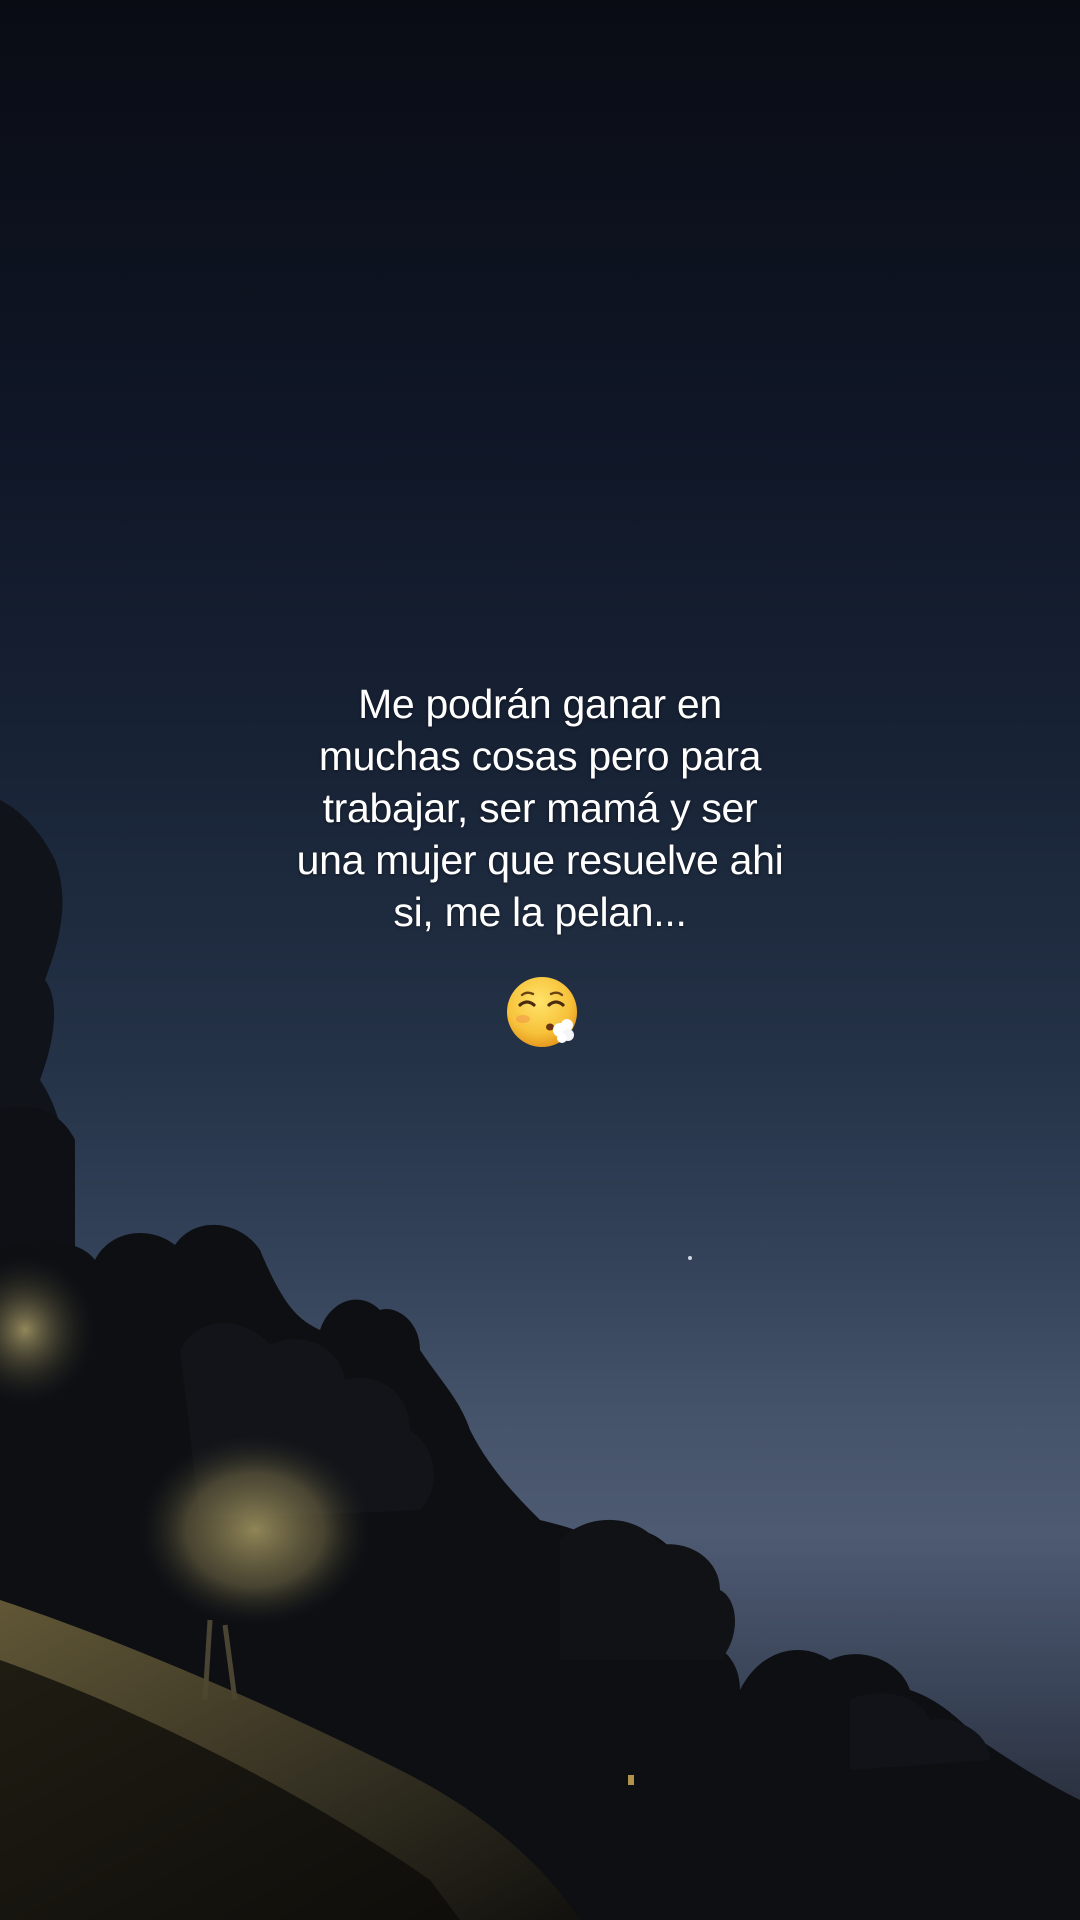  What do you see at coordinates (540, 860) in the screenshot?
I see `caption-line: una mujer que resuelve ahi` at bounding box center [540, 860].